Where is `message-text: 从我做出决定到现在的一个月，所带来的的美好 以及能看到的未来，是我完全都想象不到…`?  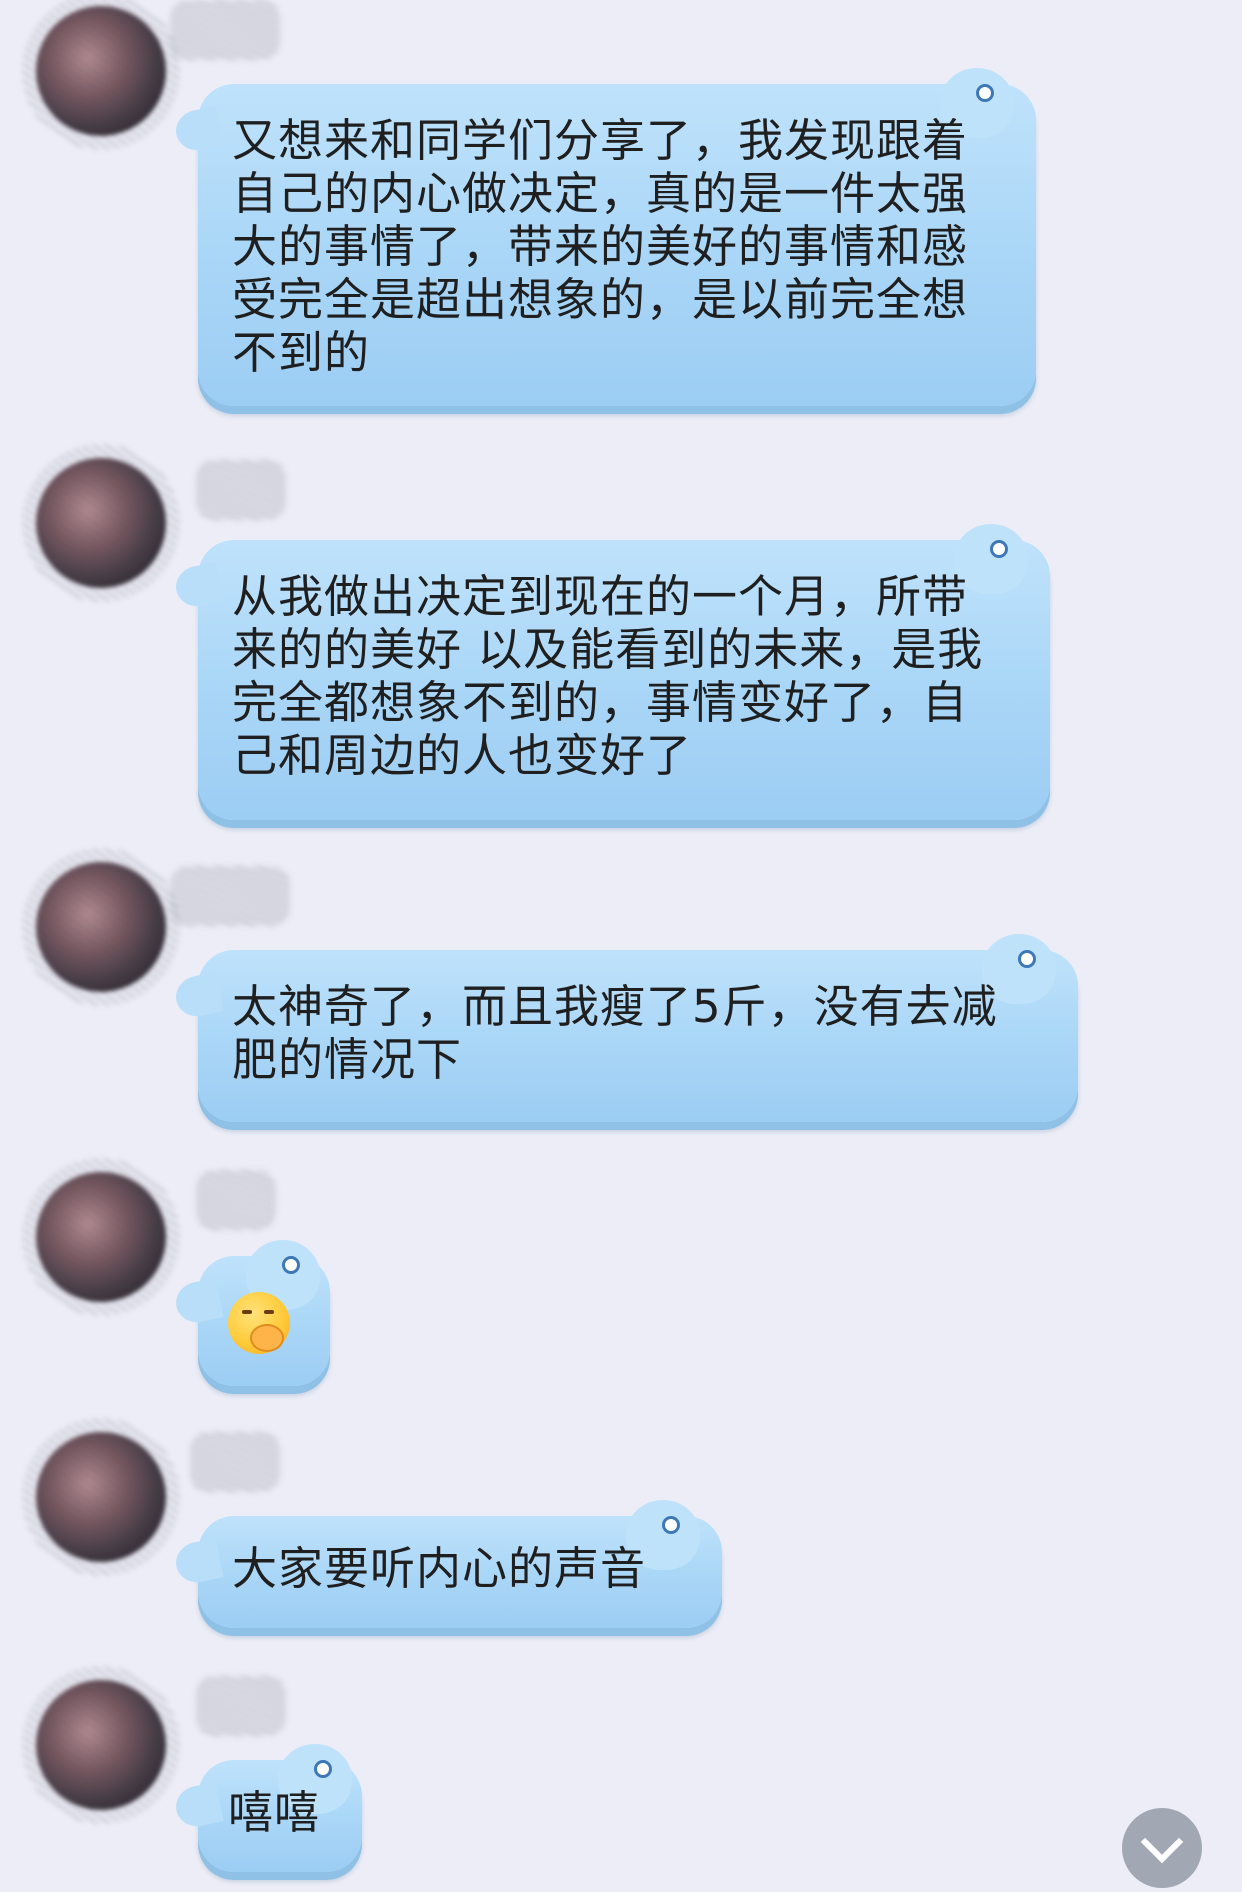 message-text: 从我做出决定到现在的一个月，所带来的的美好 以及能看到的未来，是我完全都想象不到… is located at coordinates (608, 676).